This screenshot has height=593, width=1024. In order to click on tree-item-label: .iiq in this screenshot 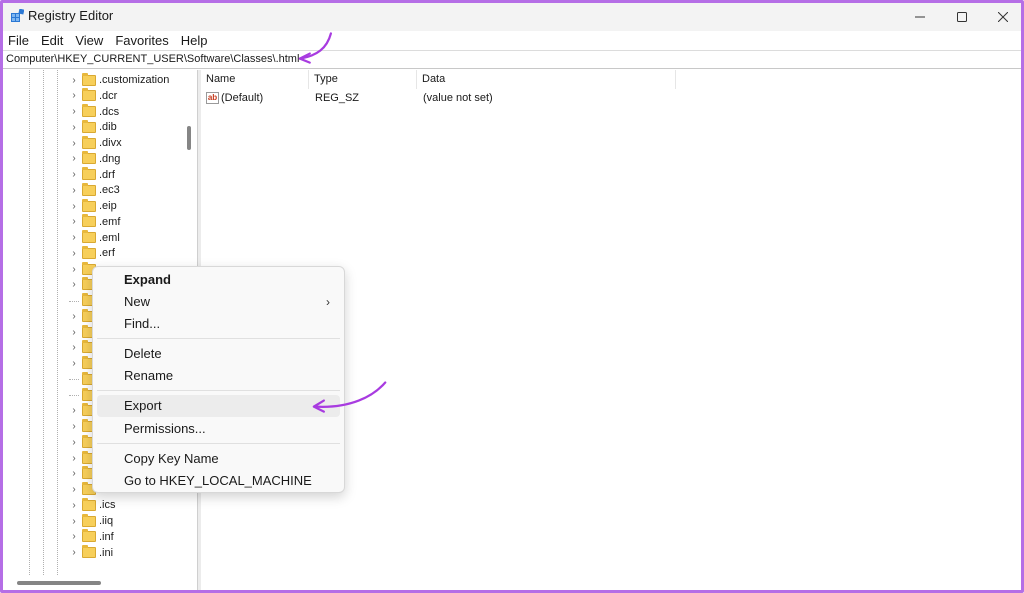, I will do `click(106, 521)`.